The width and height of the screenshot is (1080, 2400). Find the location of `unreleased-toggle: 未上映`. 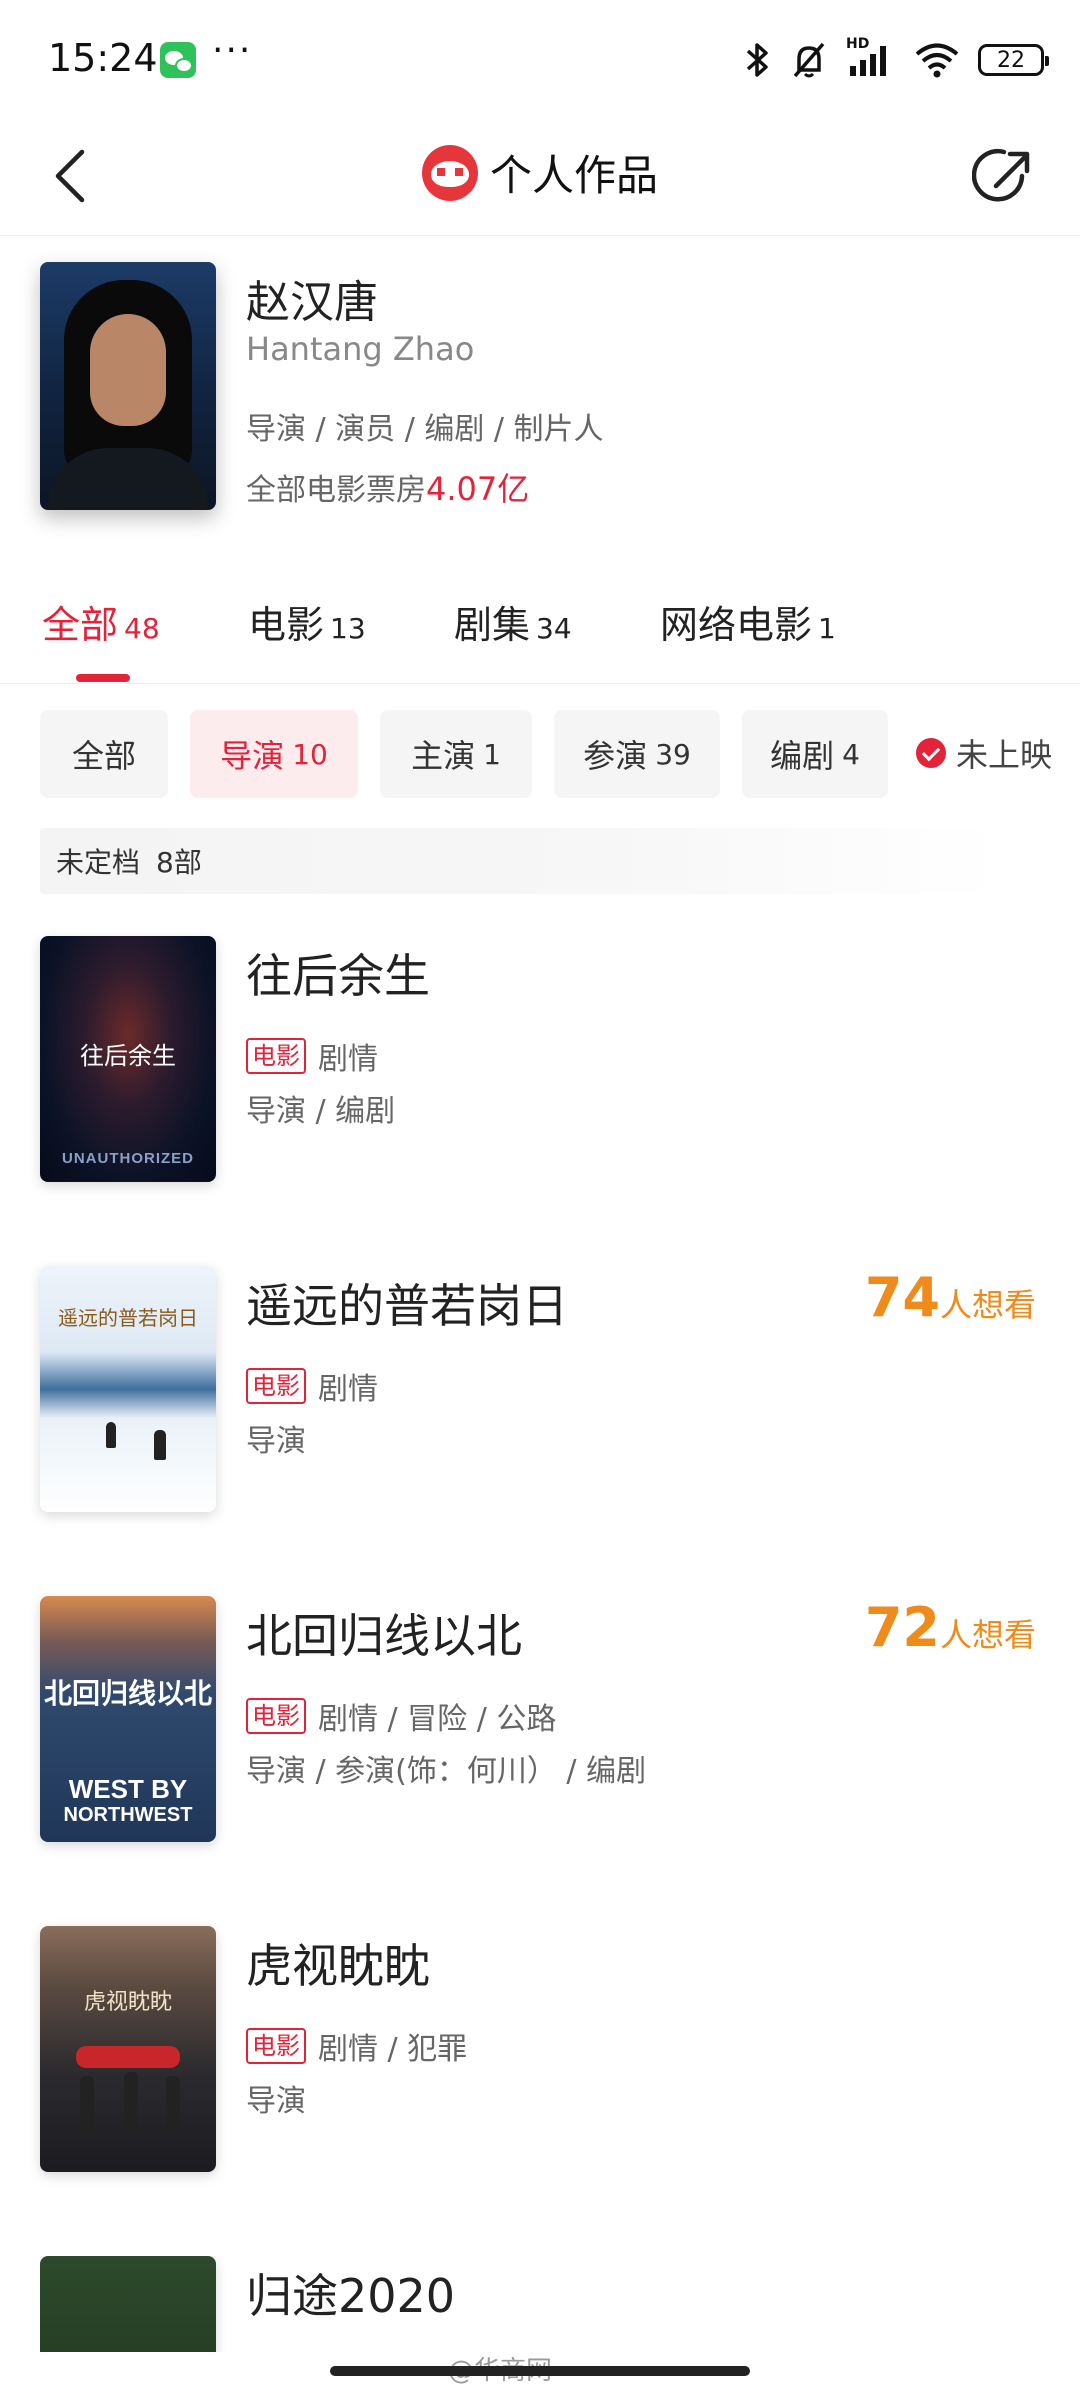

unreleased-toggle: 未上映 is located at coordinates (984, 753).